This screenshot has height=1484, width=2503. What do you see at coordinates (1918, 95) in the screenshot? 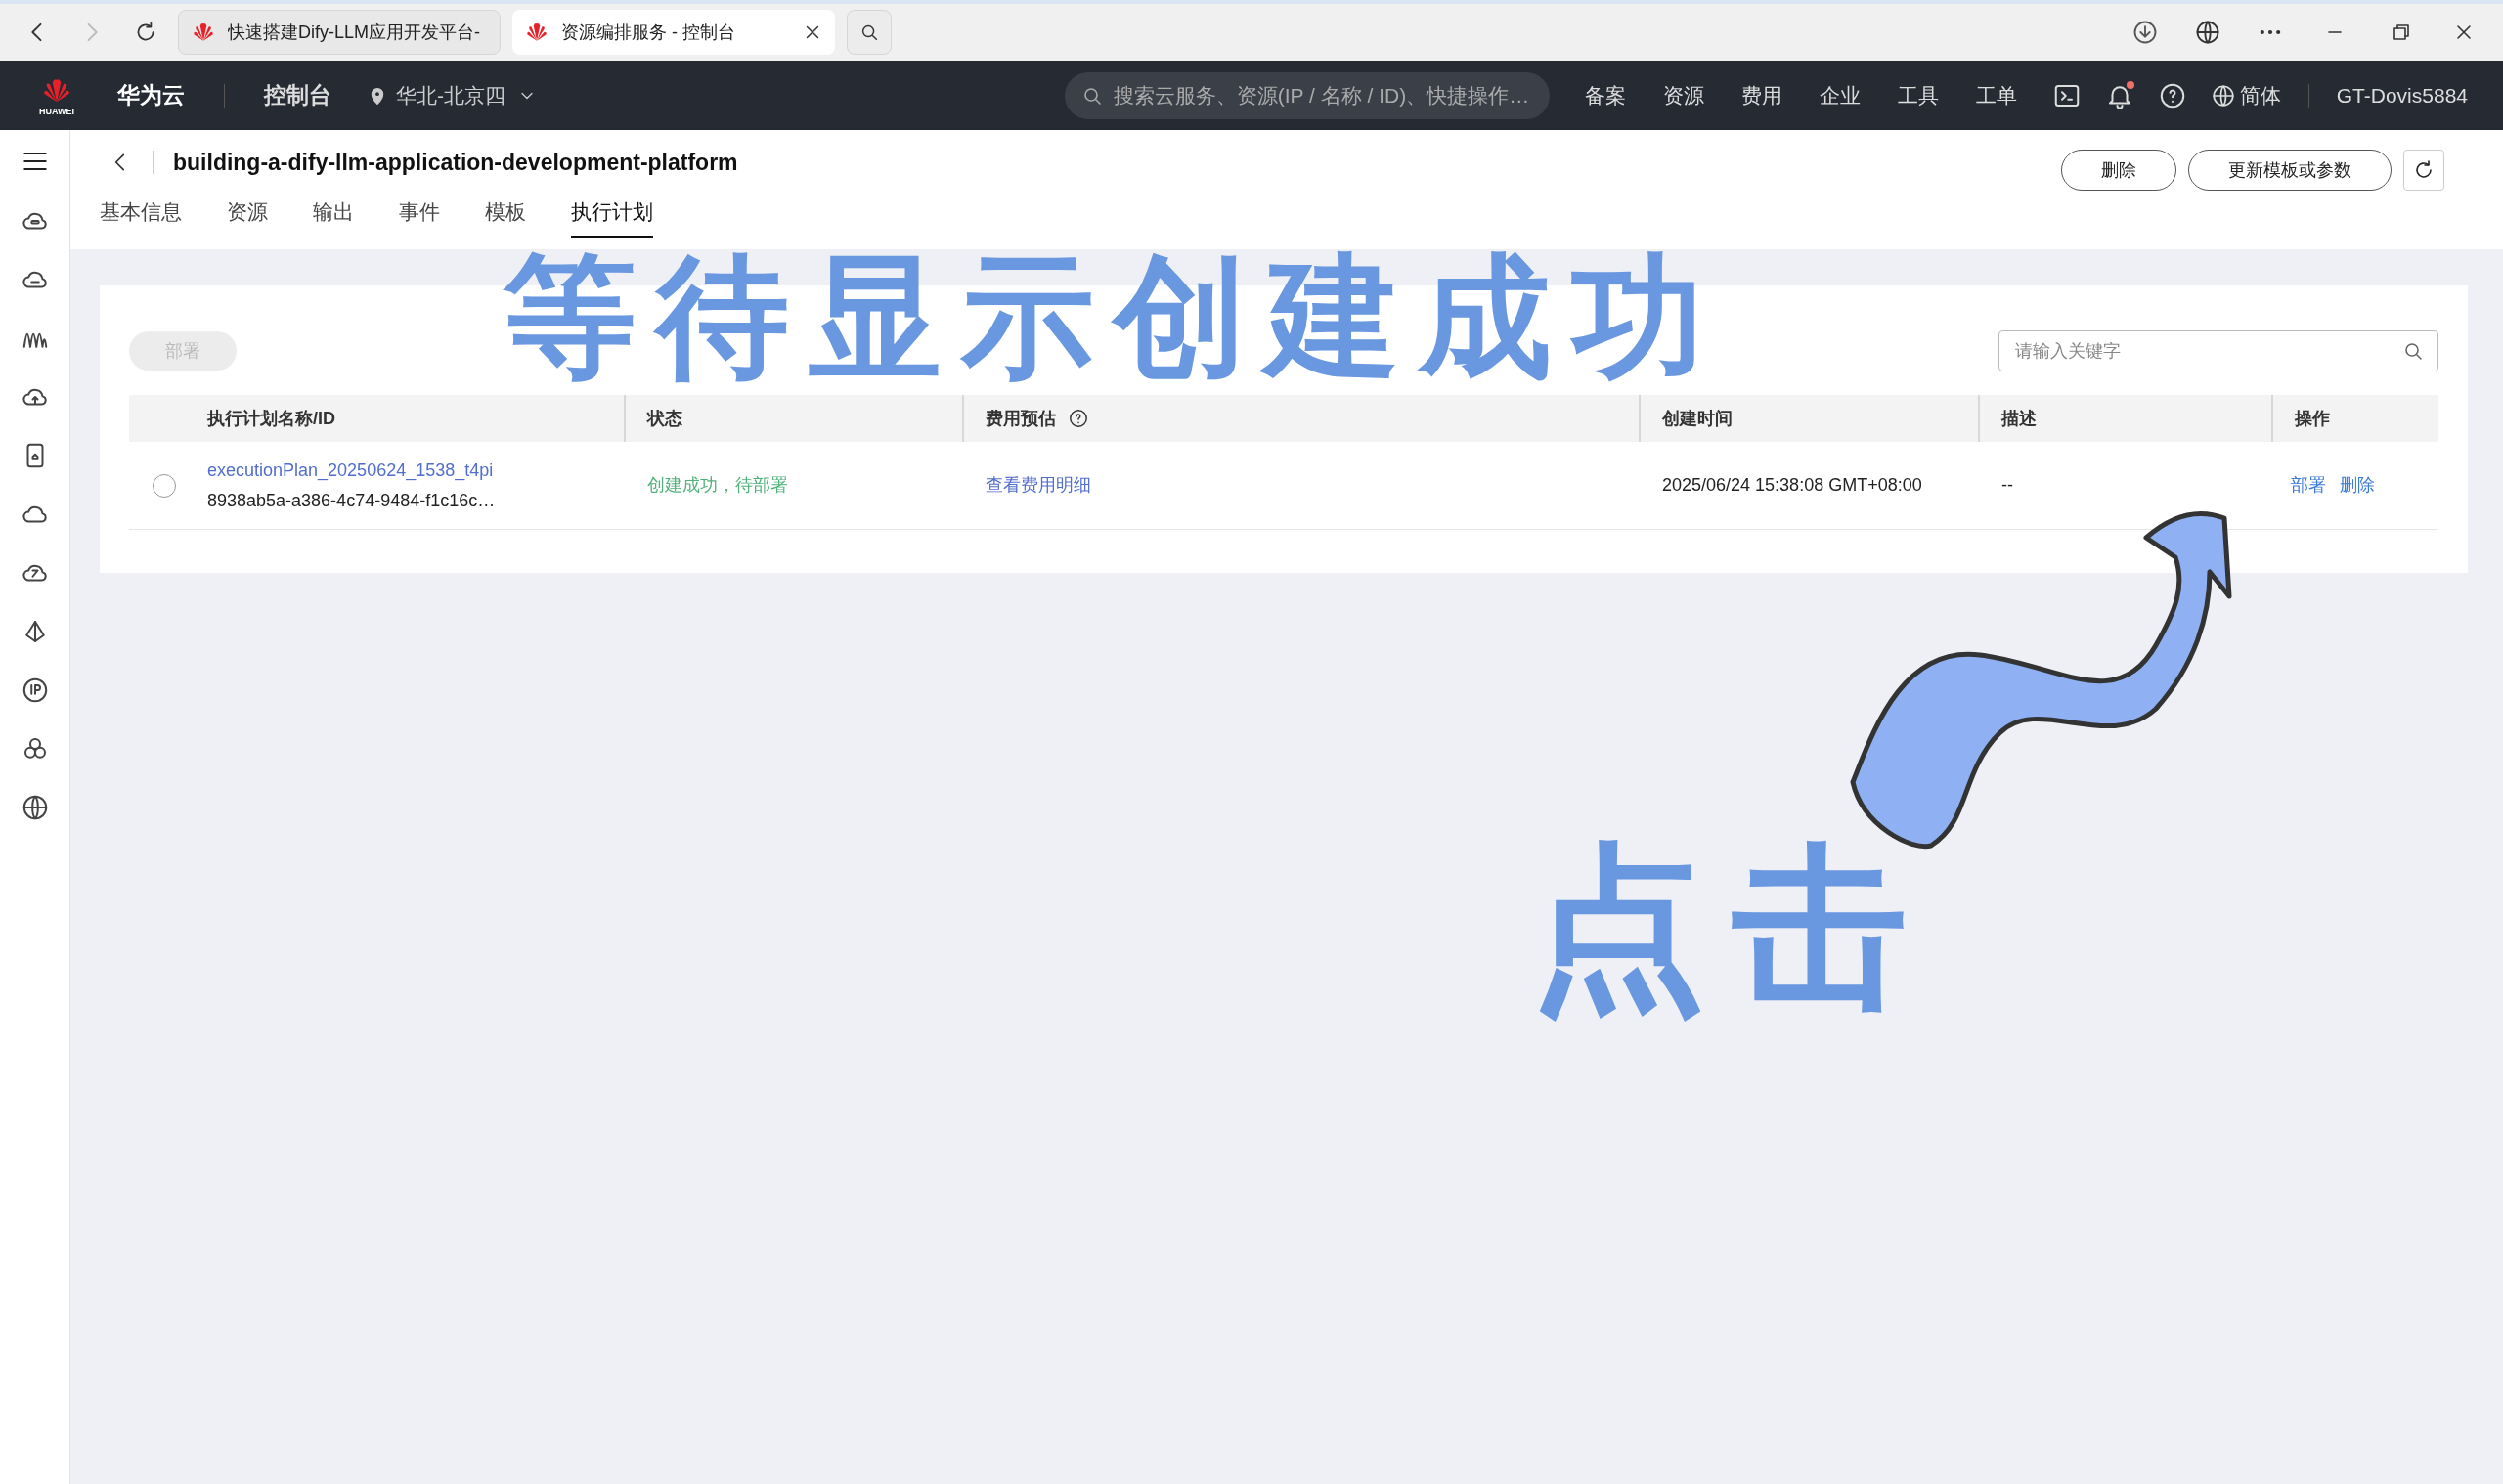
I see `nav-link: 工具` at bounding box center [1918, 95].